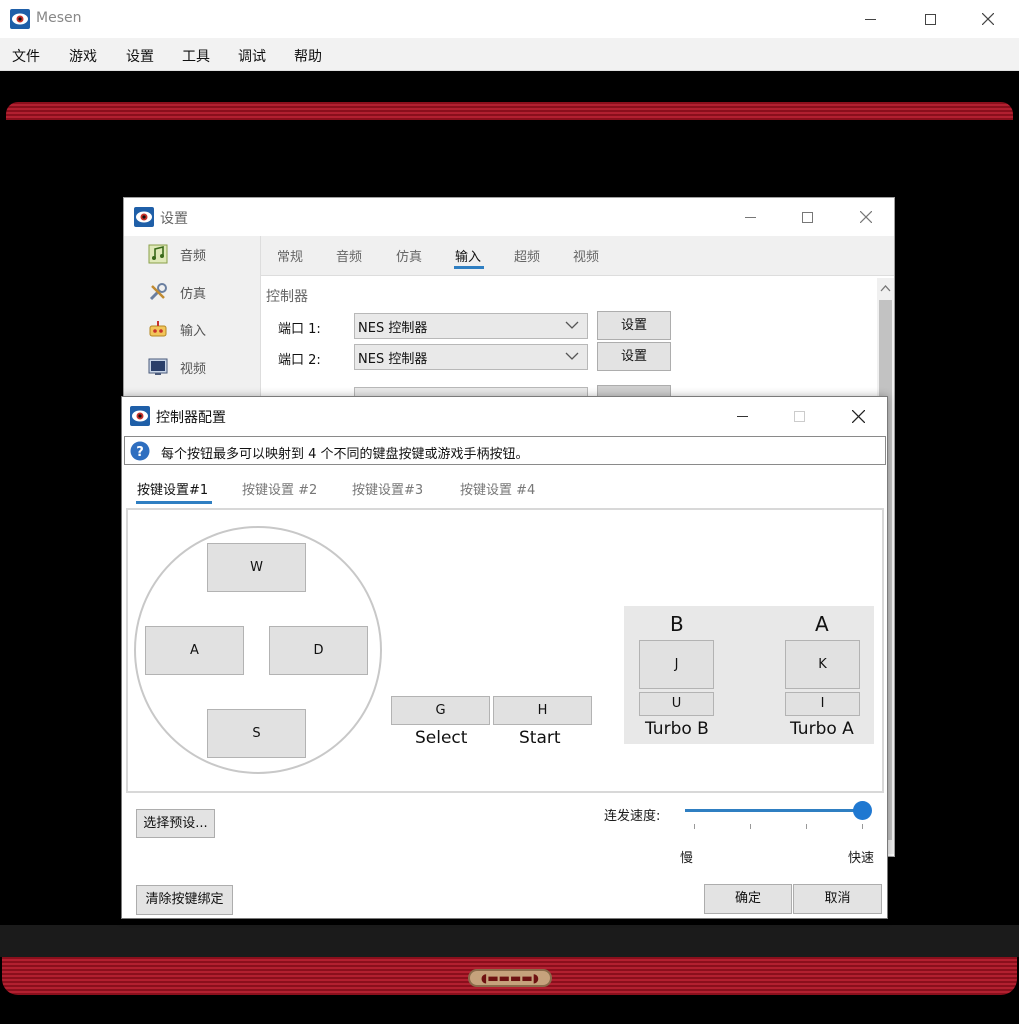 The image size is (1019, 1024). I want to click on menu-help: 帮助, so click(308, 56).